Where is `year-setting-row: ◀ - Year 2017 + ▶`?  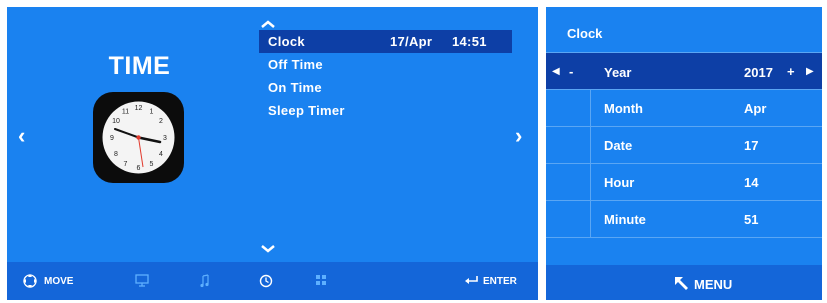 year-setting-row: ◀ - Year 2017 + ▶ is located at coordinates (684, 71).